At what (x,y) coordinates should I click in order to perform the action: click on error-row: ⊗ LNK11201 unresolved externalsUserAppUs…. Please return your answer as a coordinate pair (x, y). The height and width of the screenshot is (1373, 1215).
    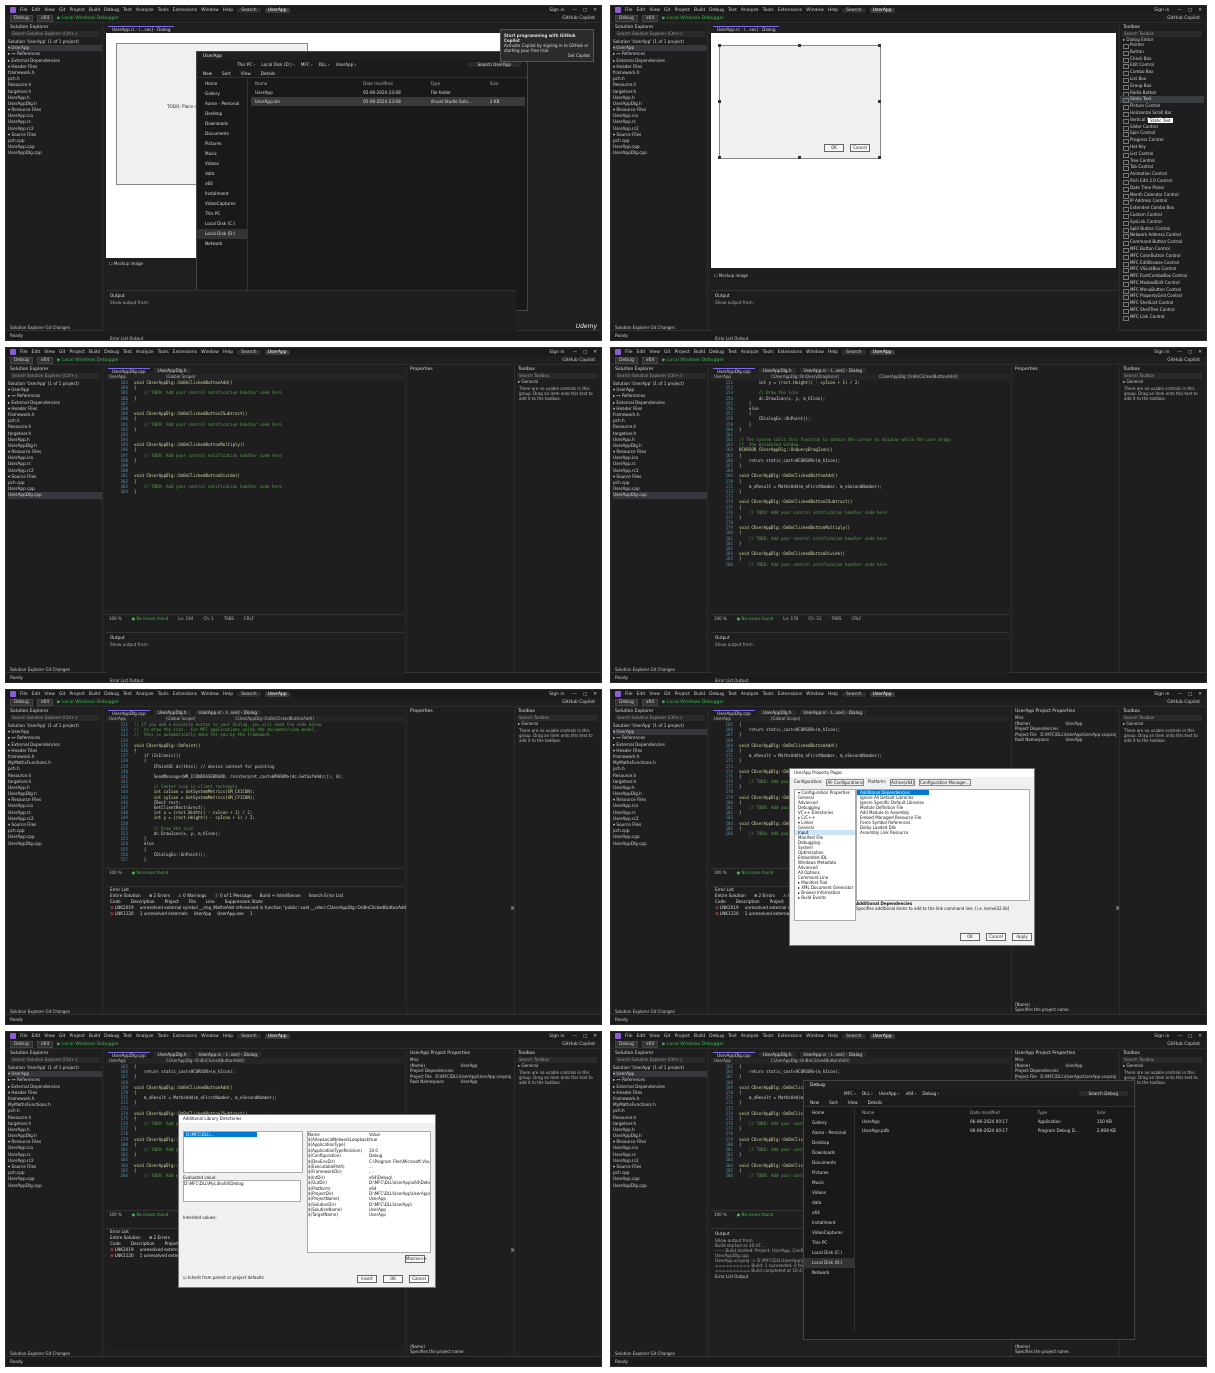
    Looking at the image, I should click on (255, 914).